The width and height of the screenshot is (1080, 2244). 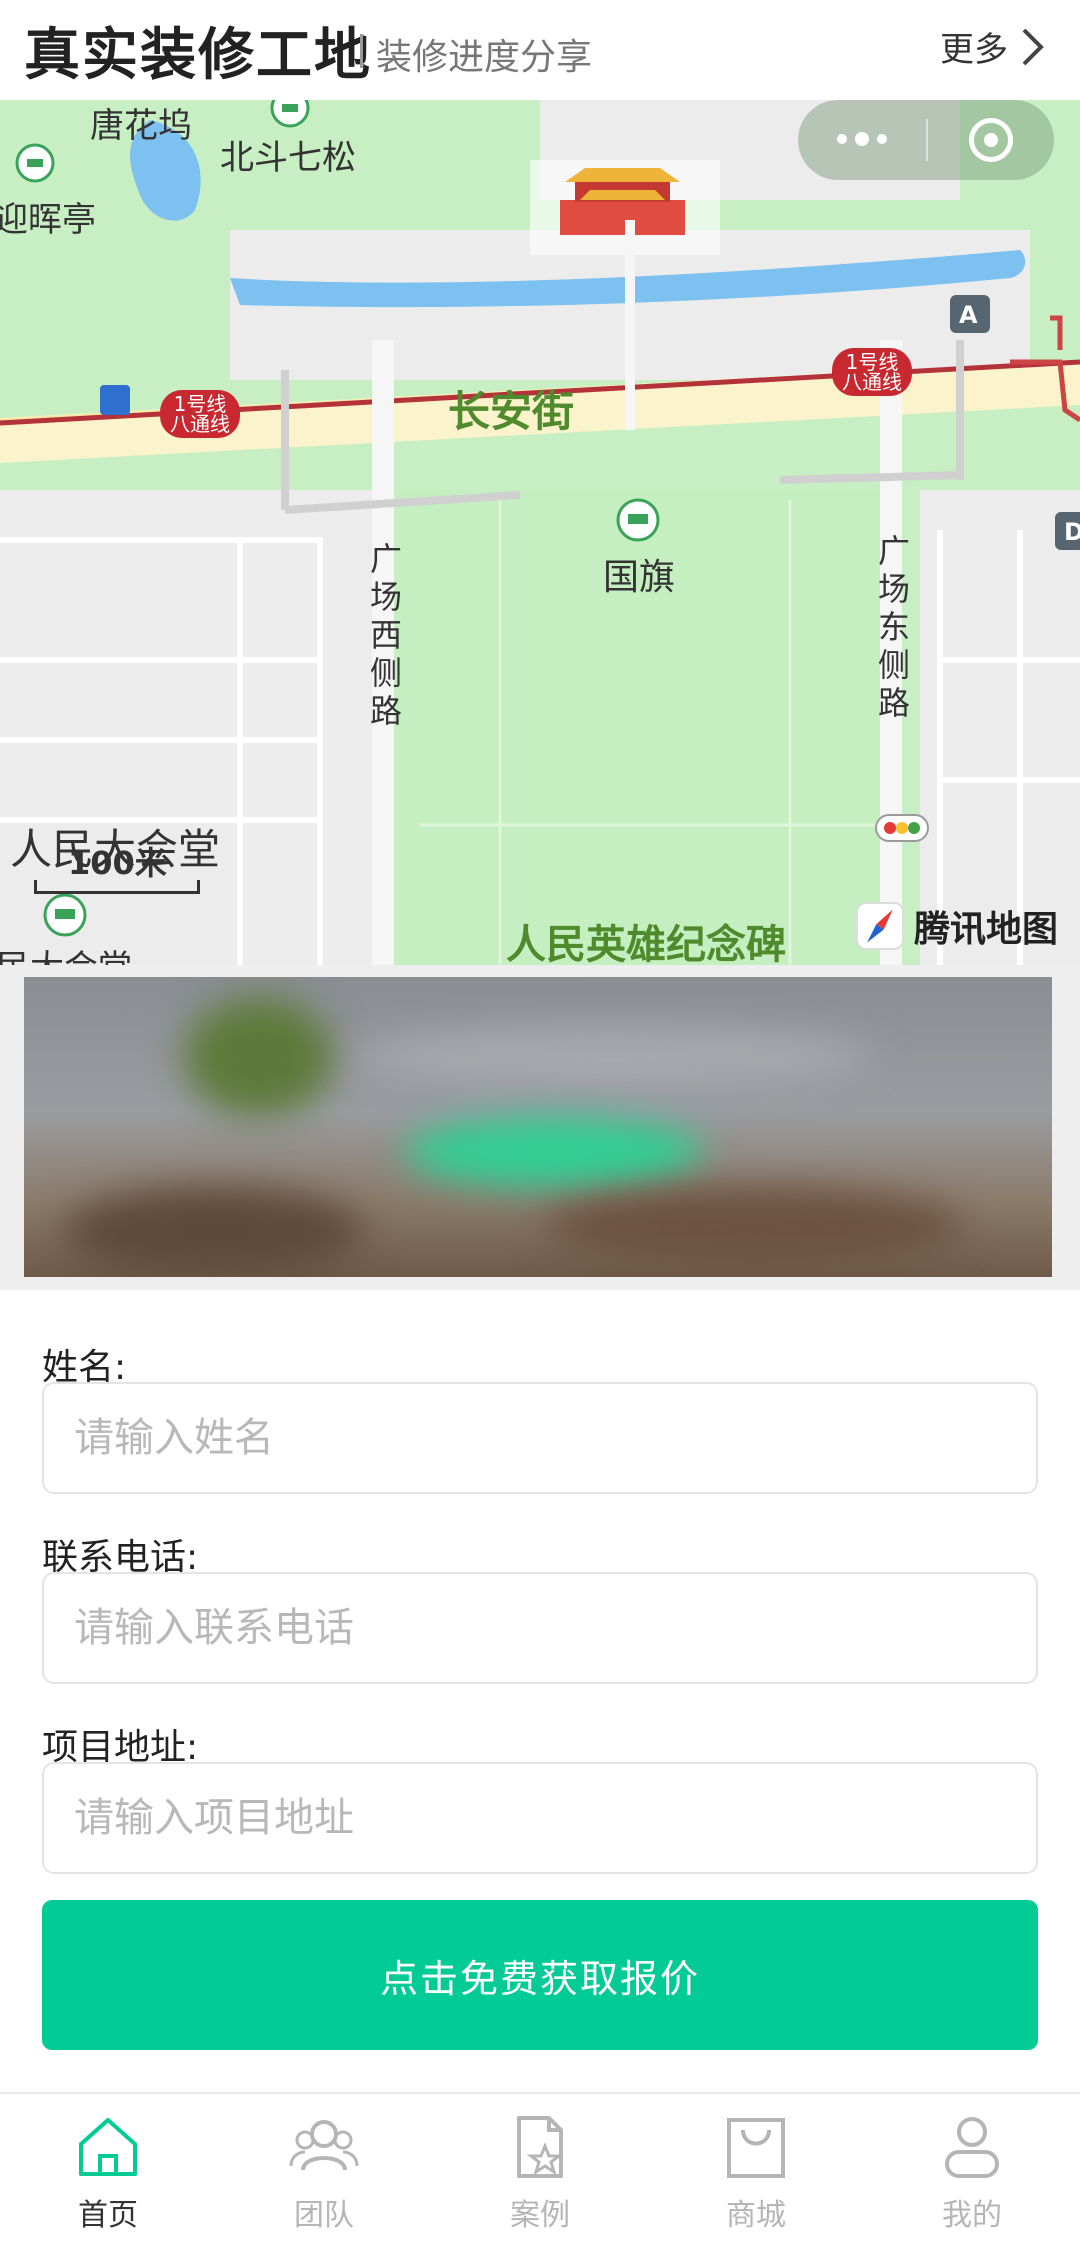 I want to click on more-dots-icon, so click(x=862, y=139).